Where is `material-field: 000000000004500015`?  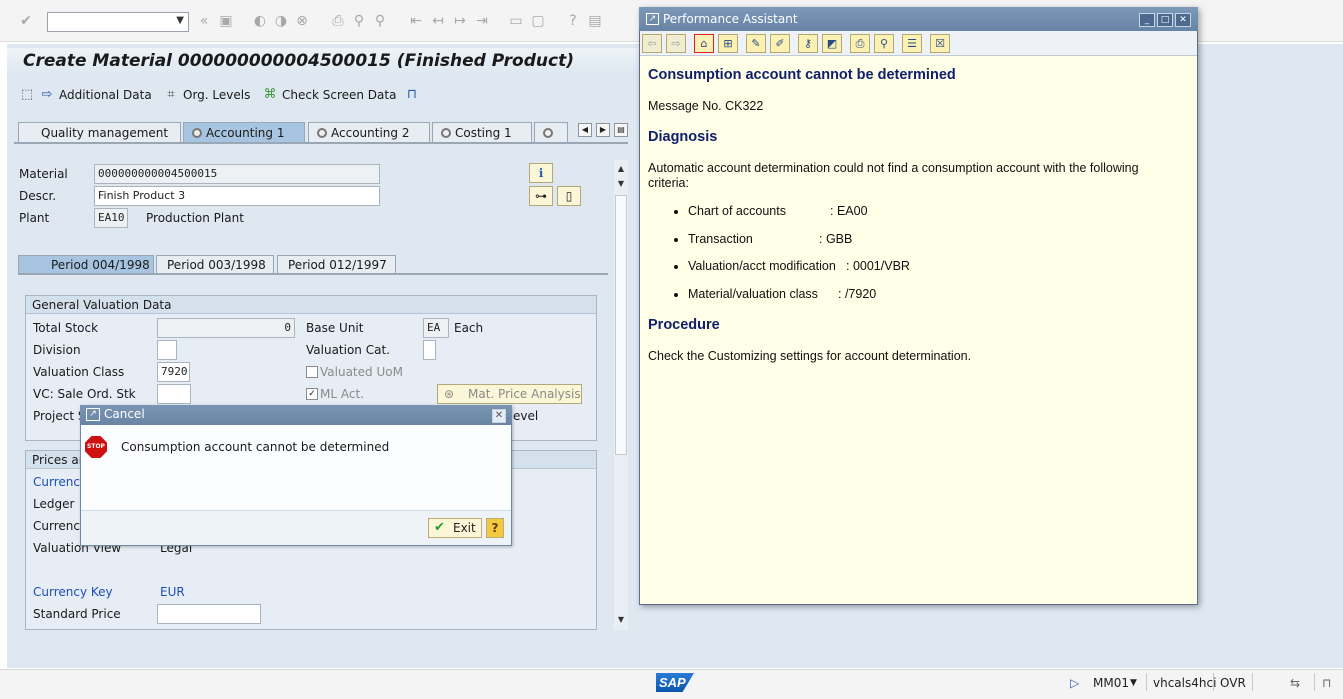 material-field: 000000000004500015 is located at coordinates (237, 174).